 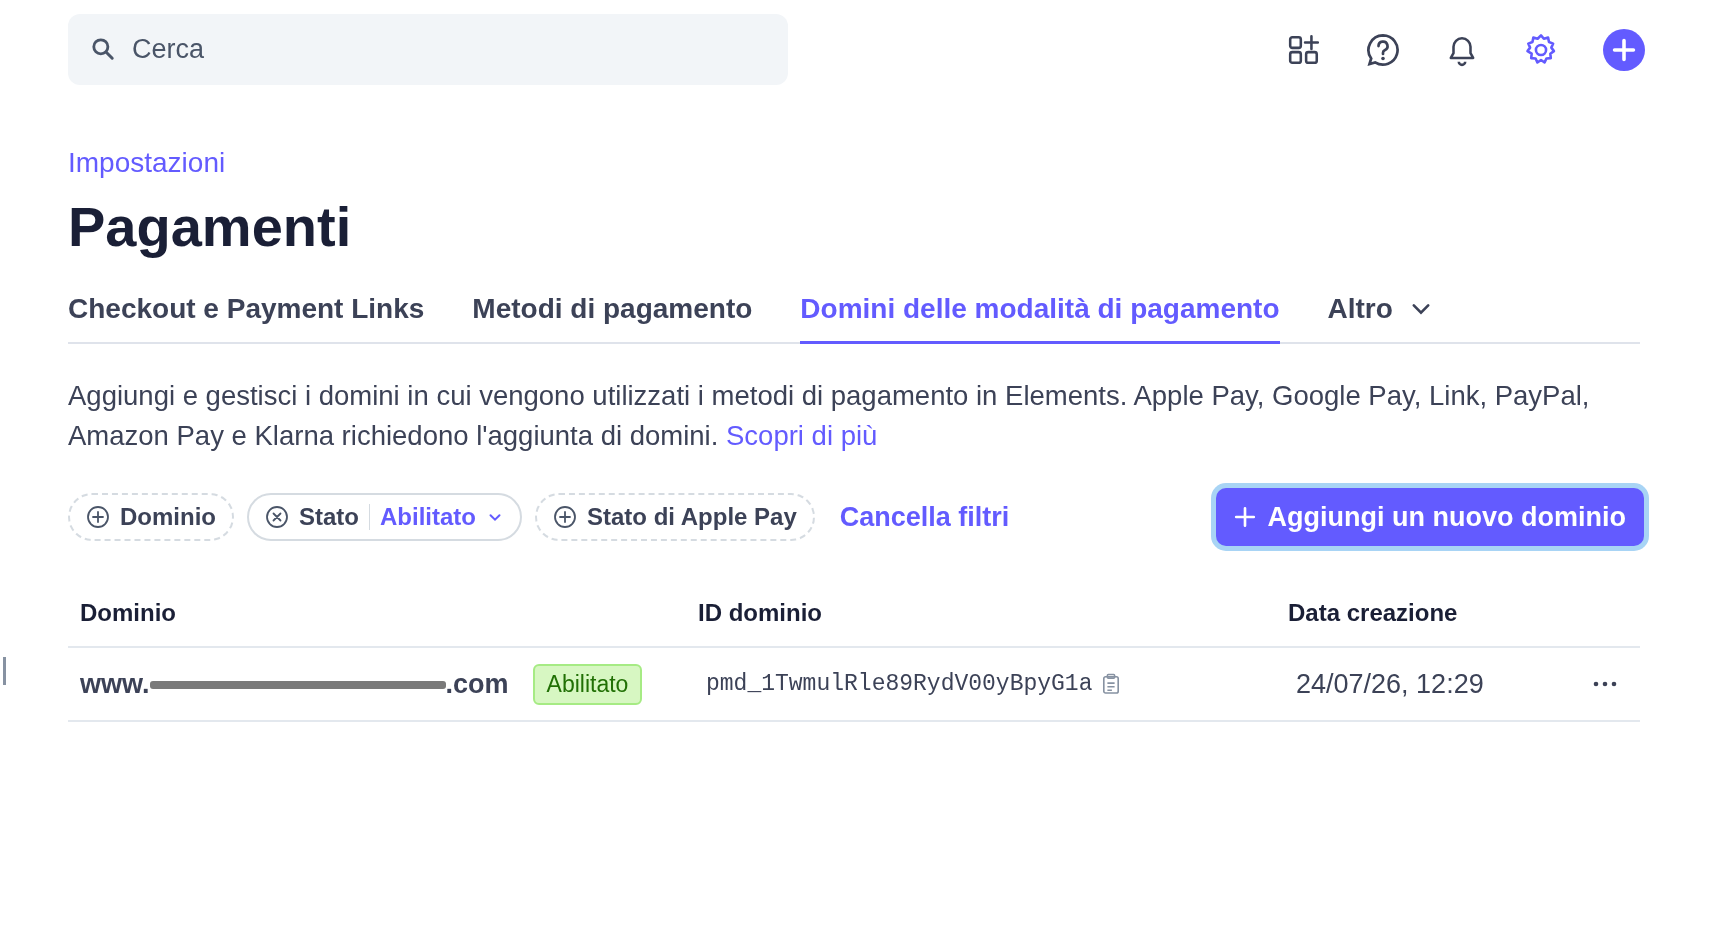 I want to click on filter-chip: Stato Abilitato, so click(x=384, y=517).